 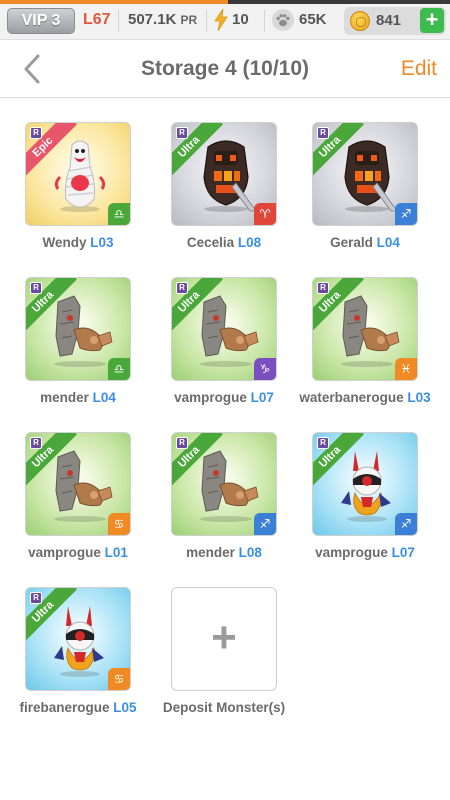 I want to click on add-gold-button: +, so click(x=432, y=20).